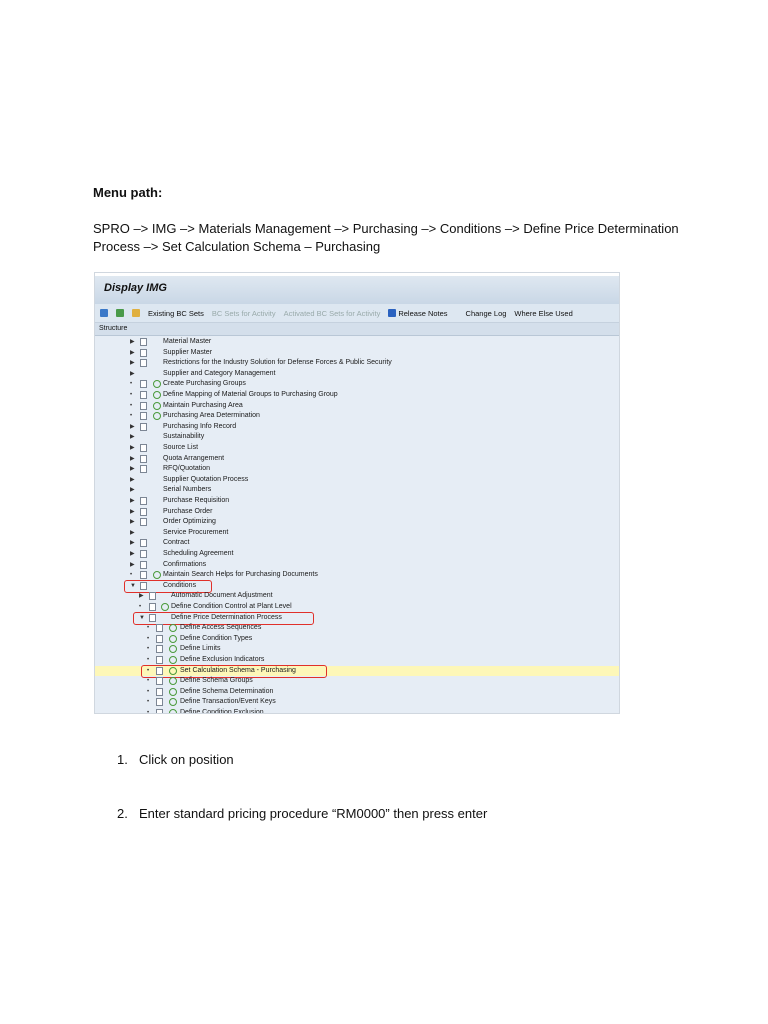  Describe the element at coordinates (357, 586) in the screenshot. I see `tree-item: ▼ Conditions` at that location.